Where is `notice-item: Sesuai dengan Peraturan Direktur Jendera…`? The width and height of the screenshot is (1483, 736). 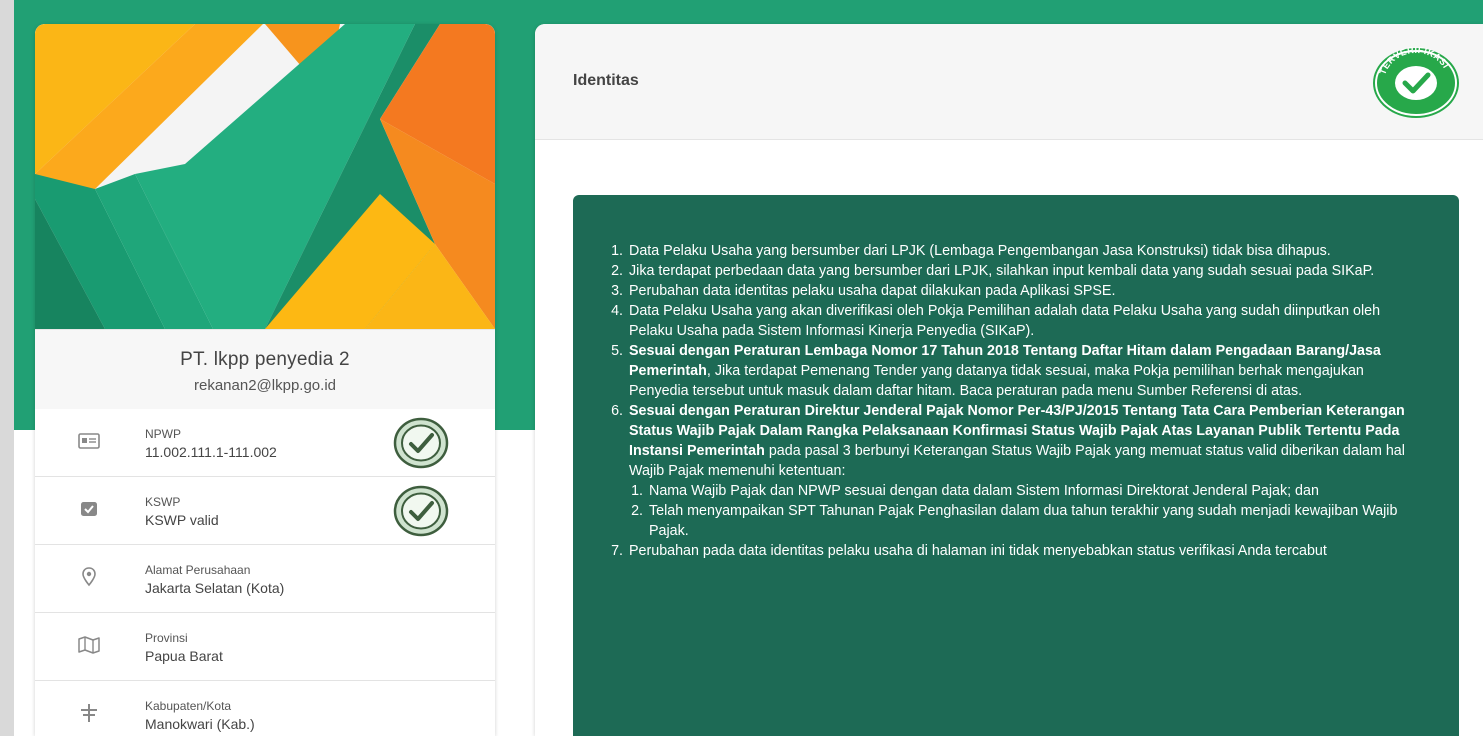 notice-item: Sesuai dengan Peraturan Direktur Jendera… is located at coordinates (1027, 471).